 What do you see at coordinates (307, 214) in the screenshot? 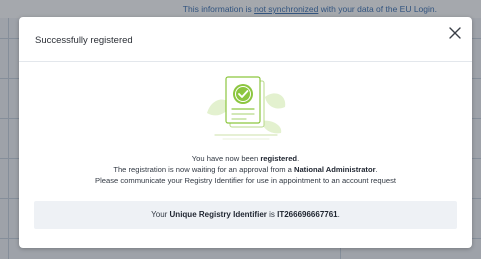
I see `identifier-value: IT266696667761` at bounding box center [307, 214].